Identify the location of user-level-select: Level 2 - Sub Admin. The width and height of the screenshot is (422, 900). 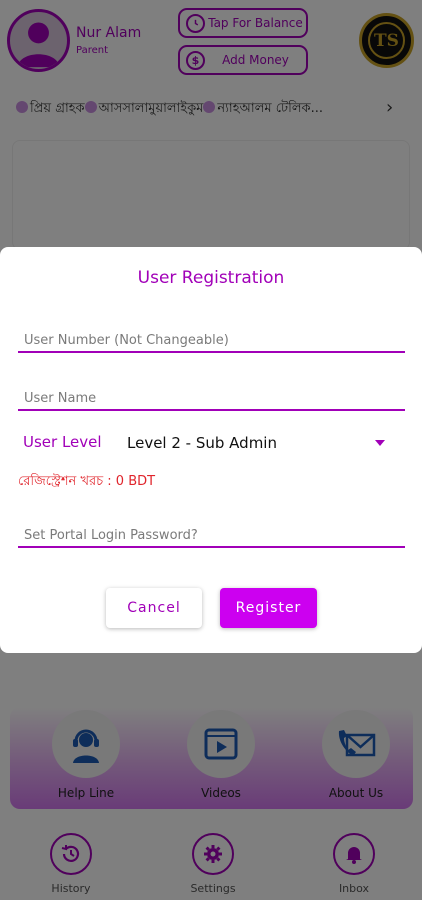
(256, 443).